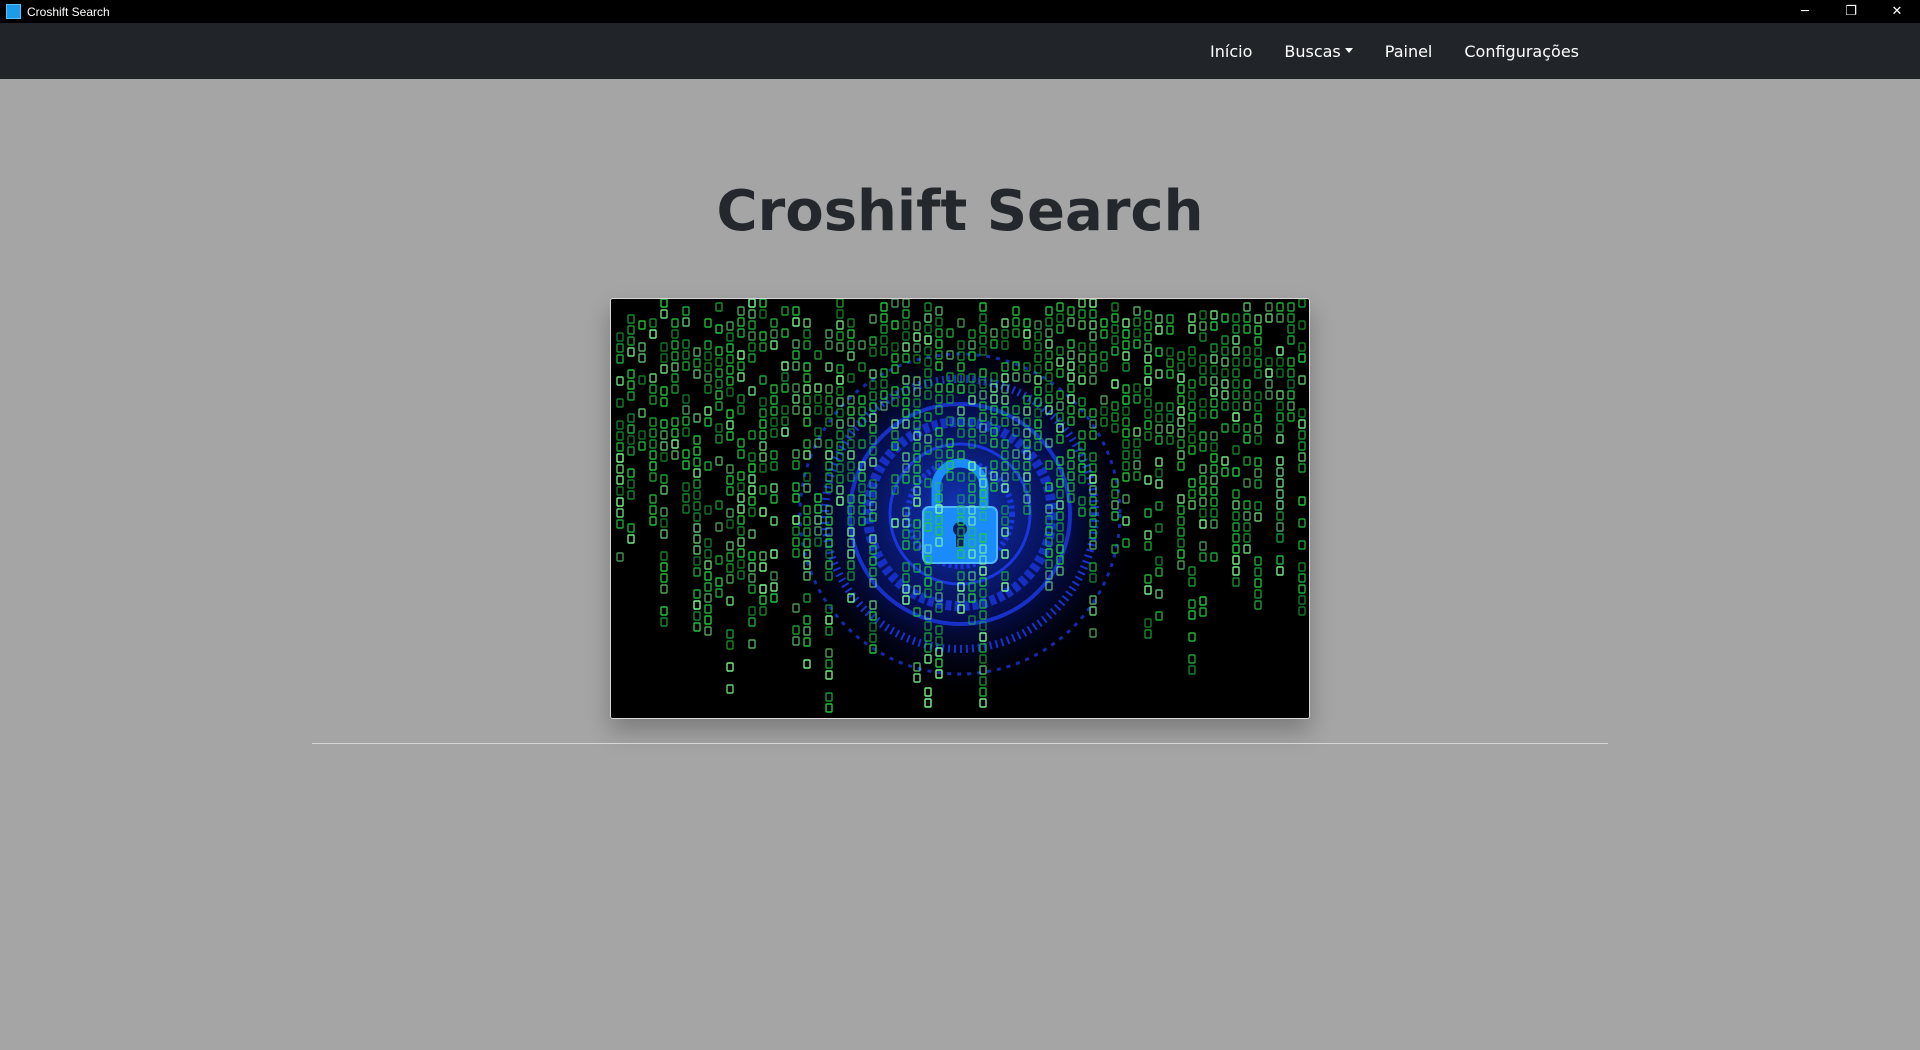  Describe the element at coordinates (13, 11) in the screenshot. I see `app-icon` at that location.